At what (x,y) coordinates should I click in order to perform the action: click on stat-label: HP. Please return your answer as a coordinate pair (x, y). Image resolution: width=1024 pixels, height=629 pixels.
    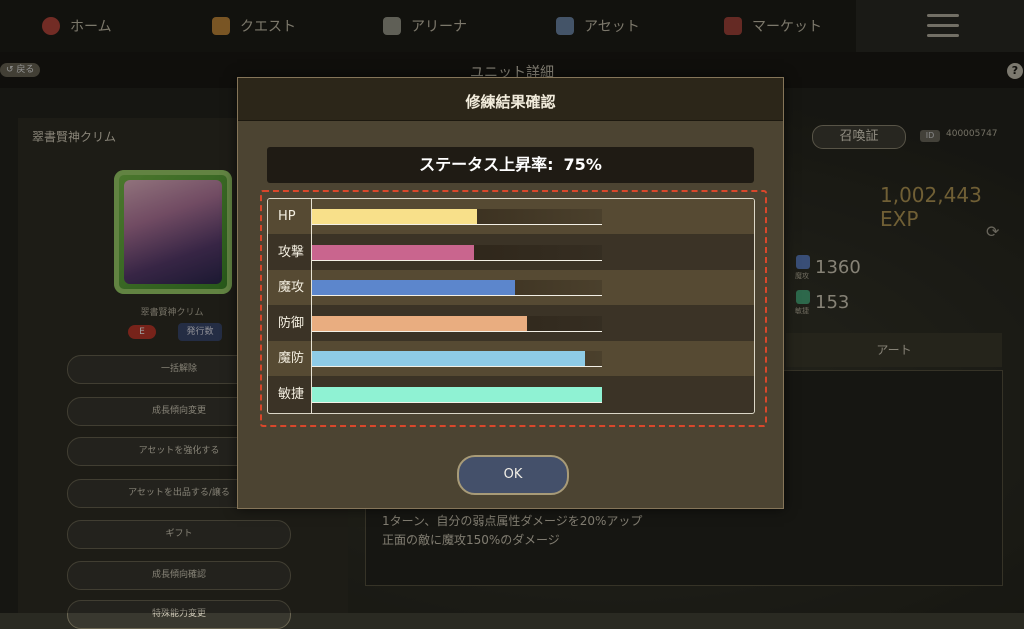
    Looking at the image, I should click on (287, 216).